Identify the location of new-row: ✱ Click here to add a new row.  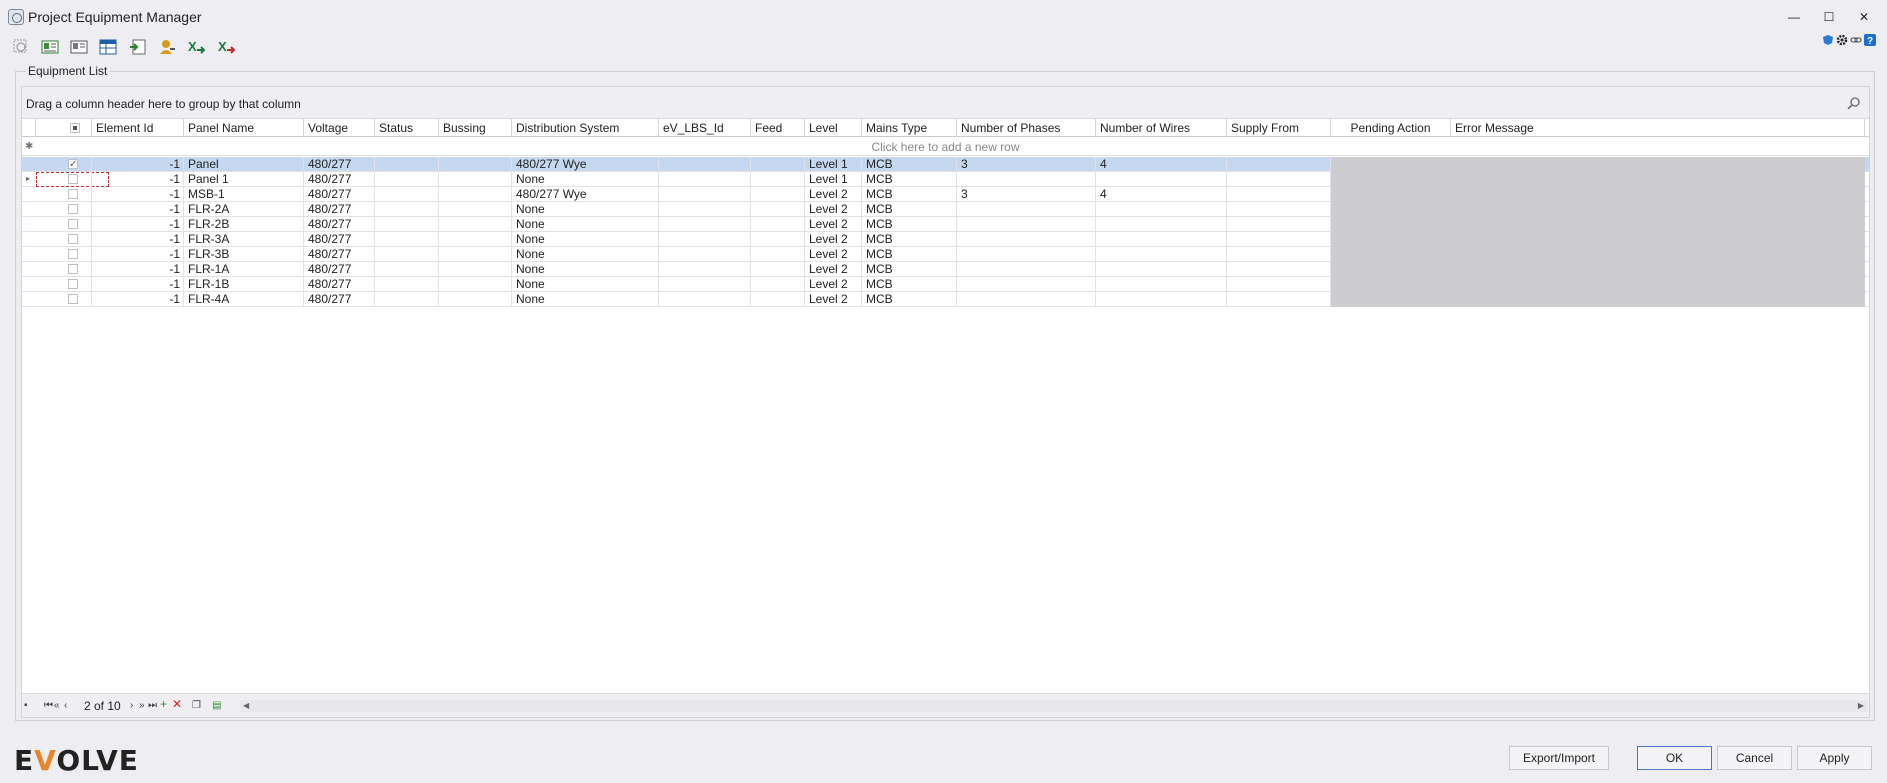
(945, 147).